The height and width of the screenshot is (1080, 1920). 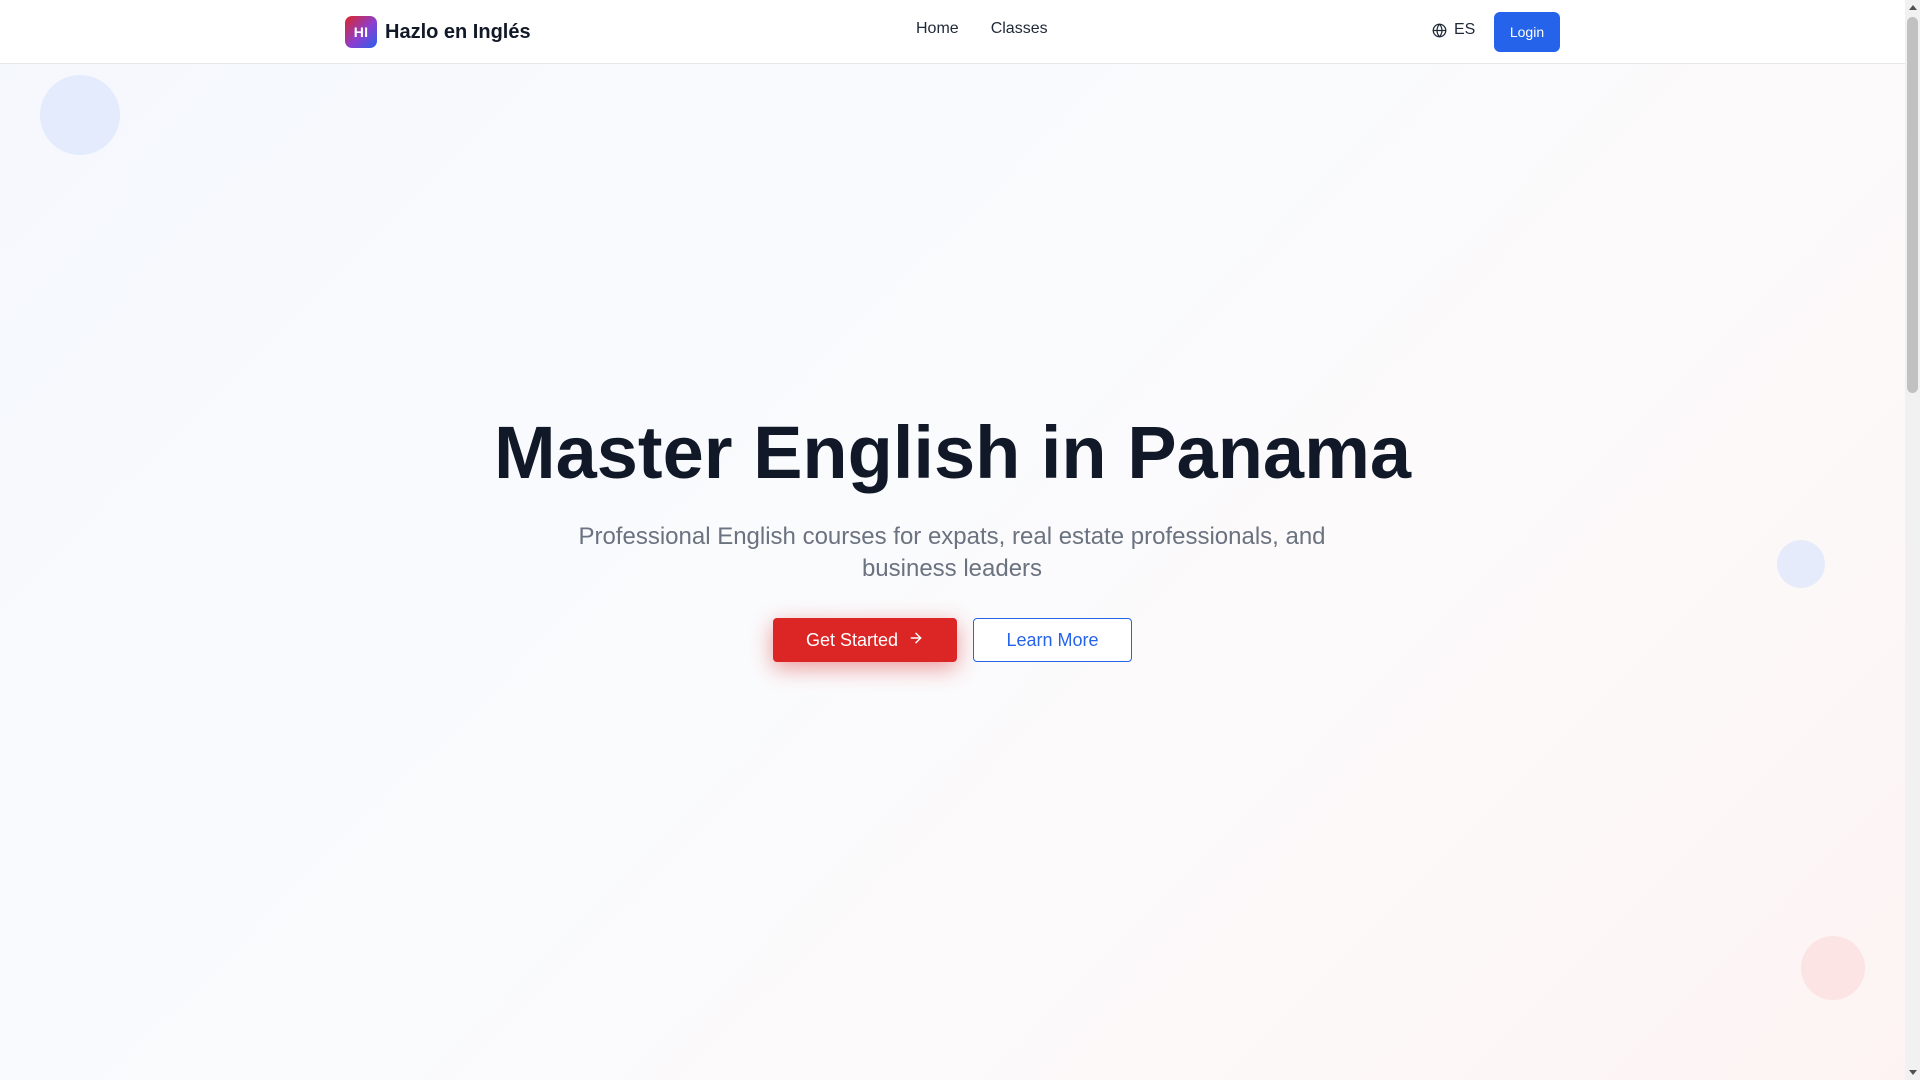 I want to click on get-started-label: Get Started, so click(x=852, y=639).